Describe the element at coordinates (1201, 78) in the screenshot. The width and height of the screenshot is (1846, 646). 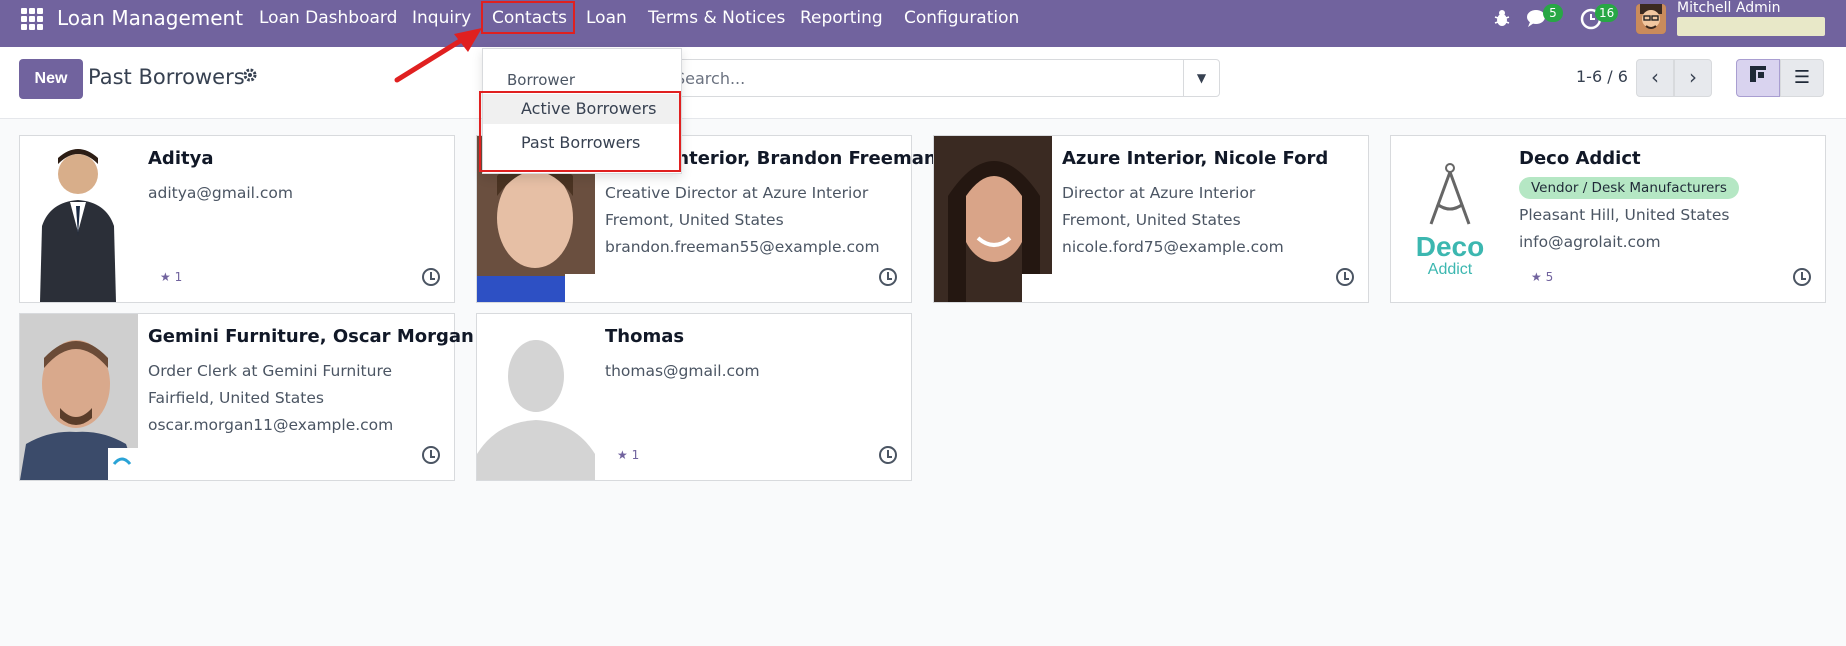
I see `search-options-caret-icon: ▼` at that location.